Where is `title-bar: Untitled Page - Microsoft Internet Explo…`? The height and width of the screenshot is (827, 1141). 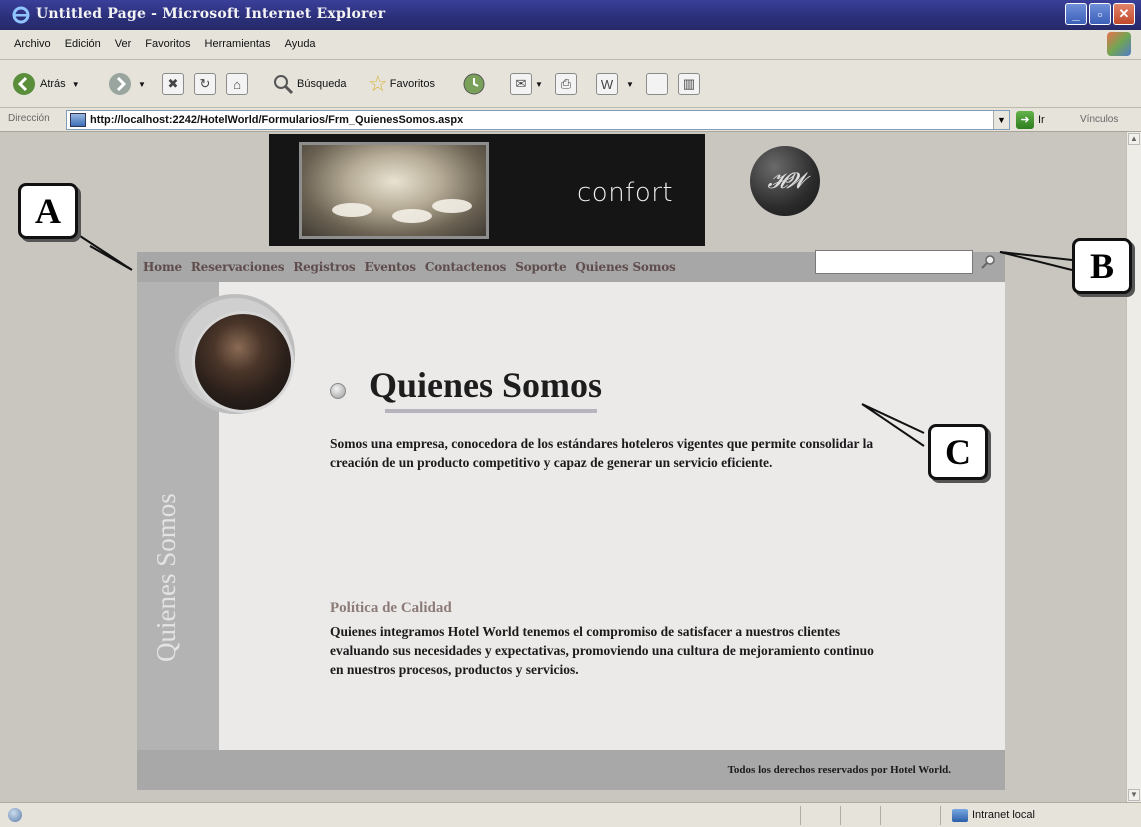
title-bar: Untitled Page - Microsoft Internet Explo… is located at coordinates (570, 15).